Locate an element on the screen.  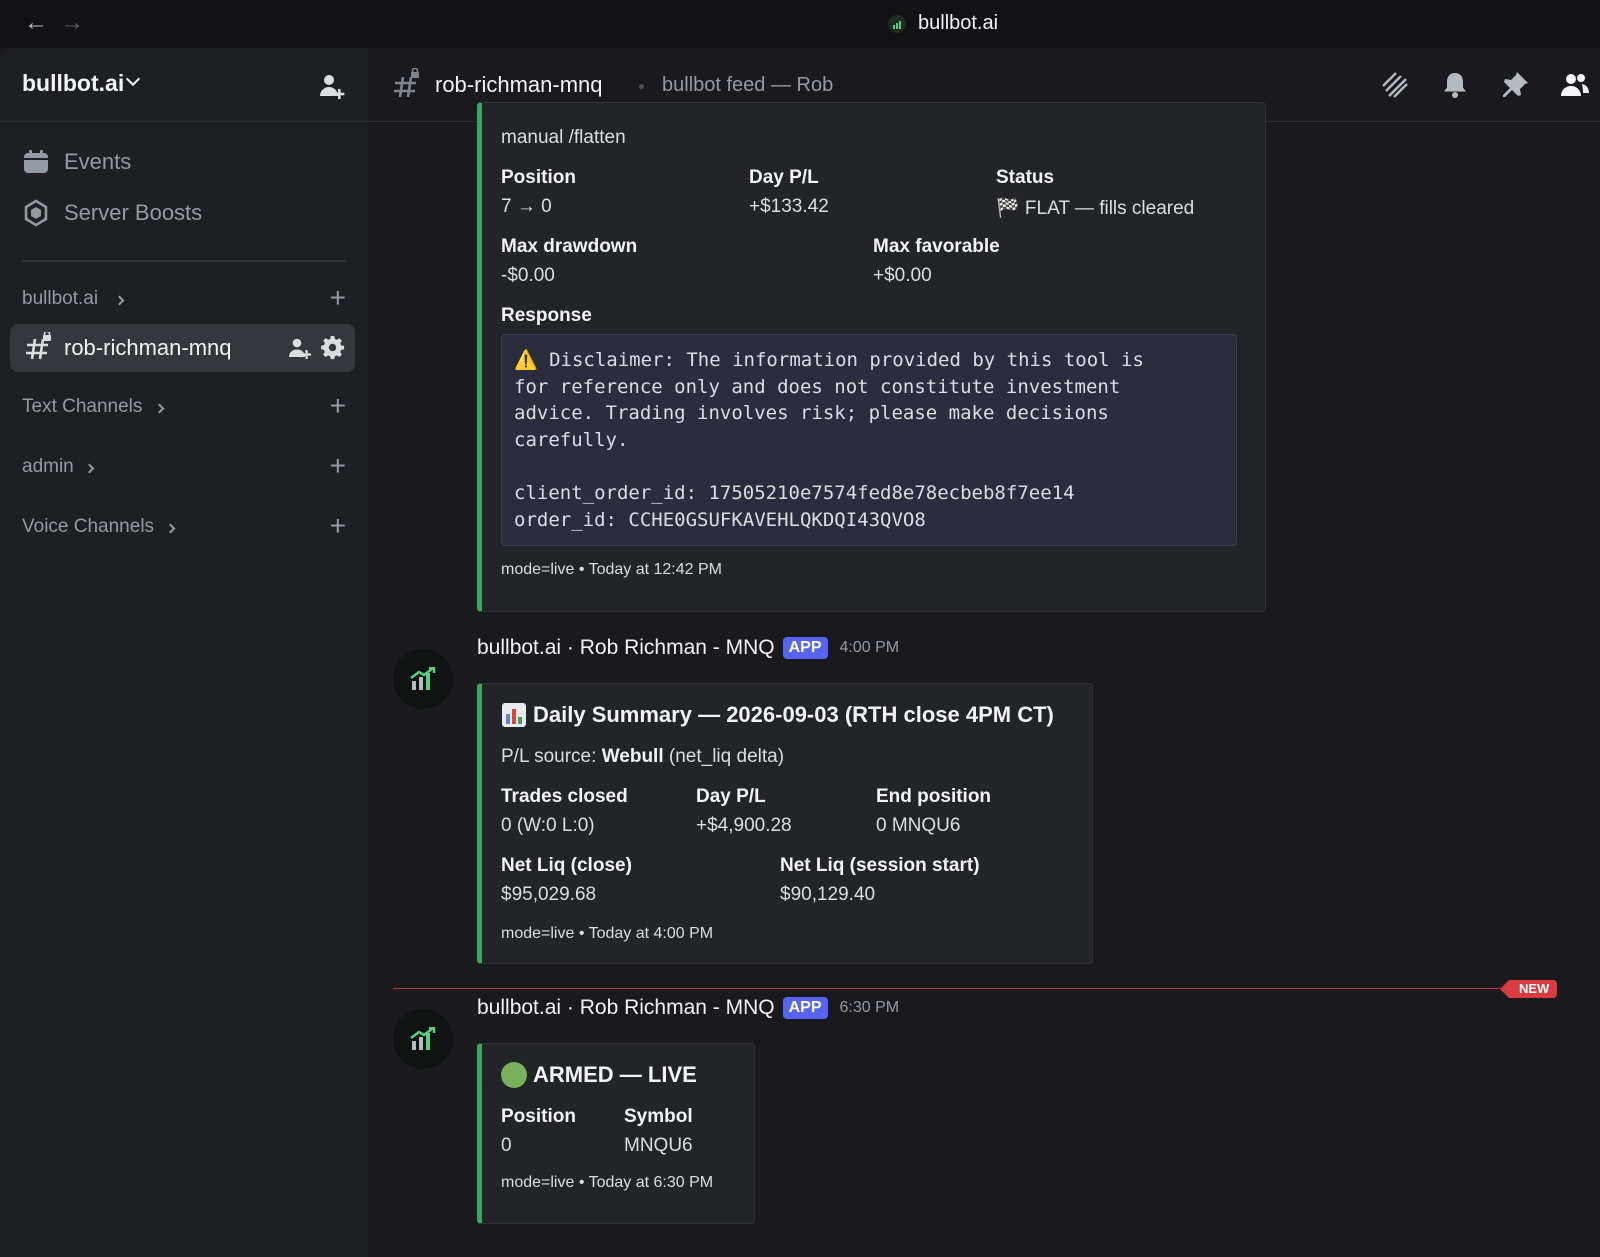
embed-title: ARMED — LIVE is located at coordinates (599, 1075).